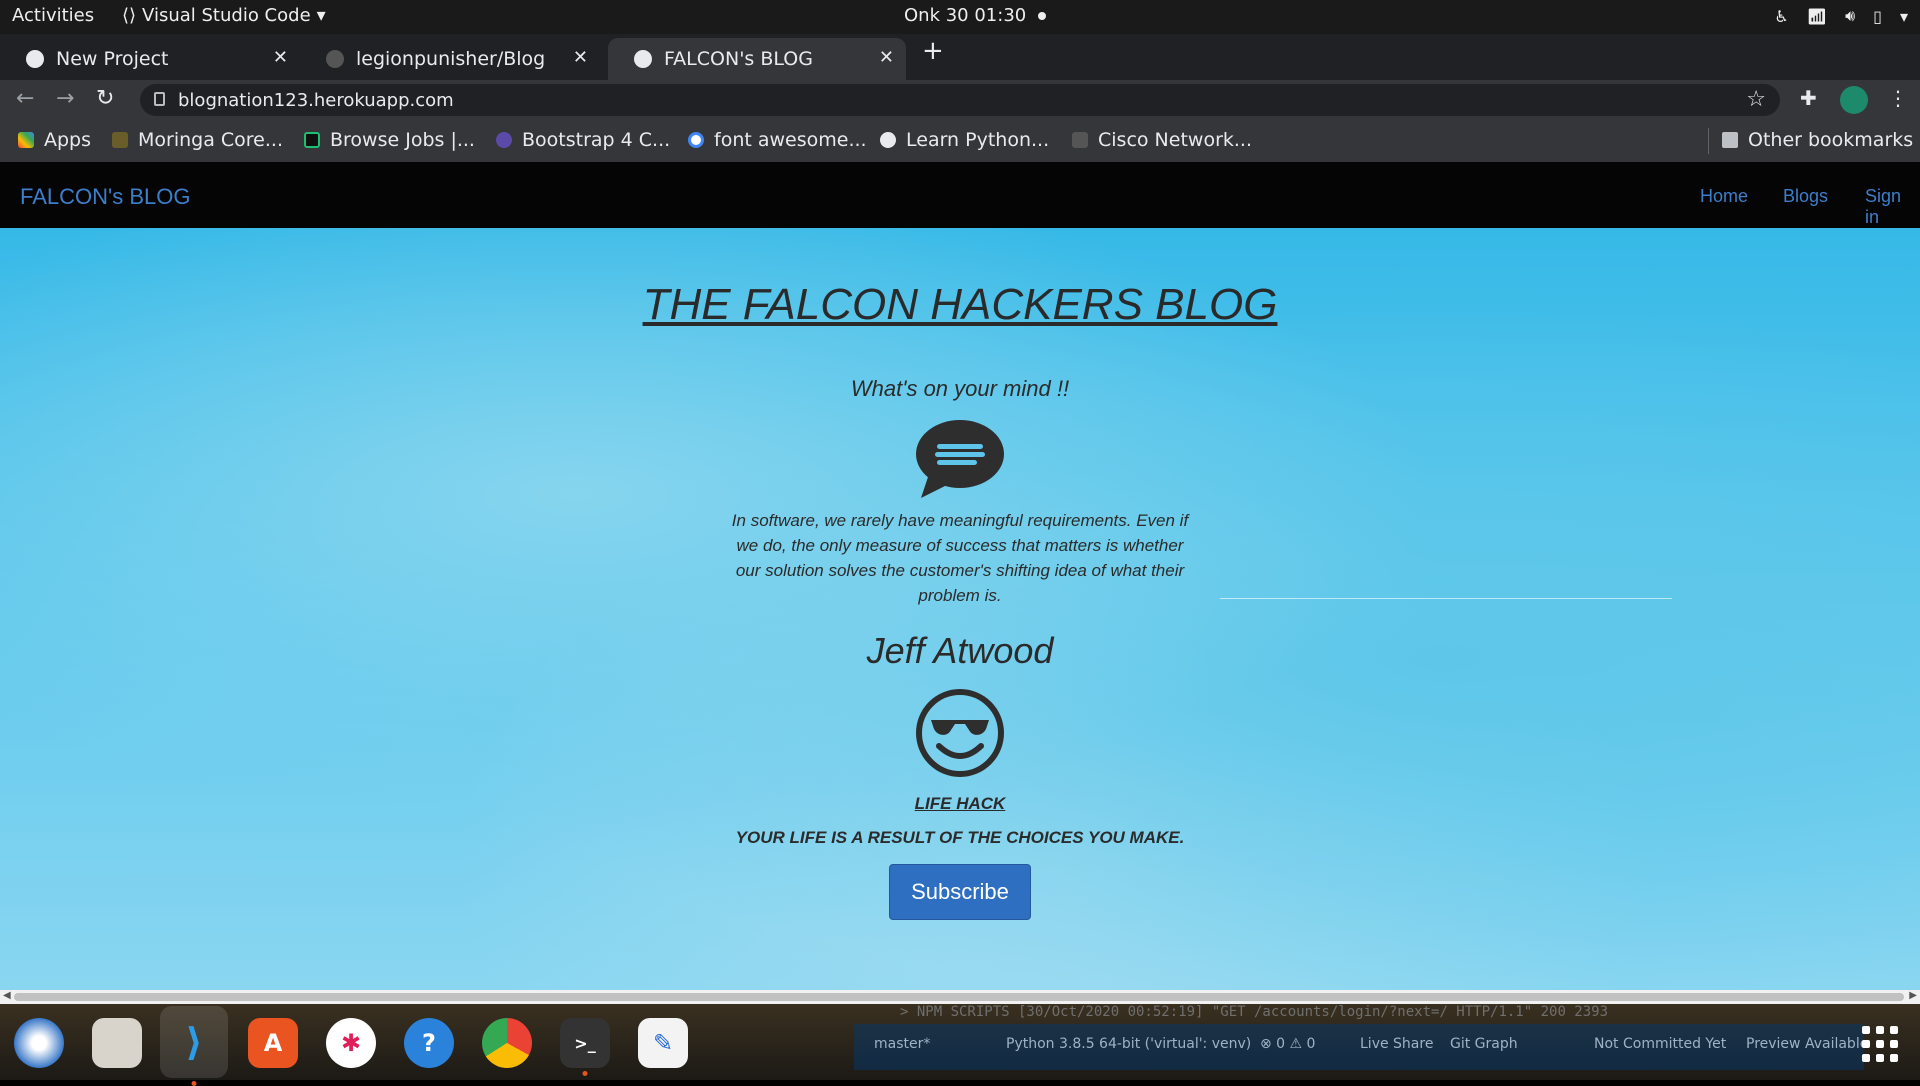 The height and width of the screenshot is (1086, 1920). I want to click on preview-status: Preview Available, so click(1807, 1044).